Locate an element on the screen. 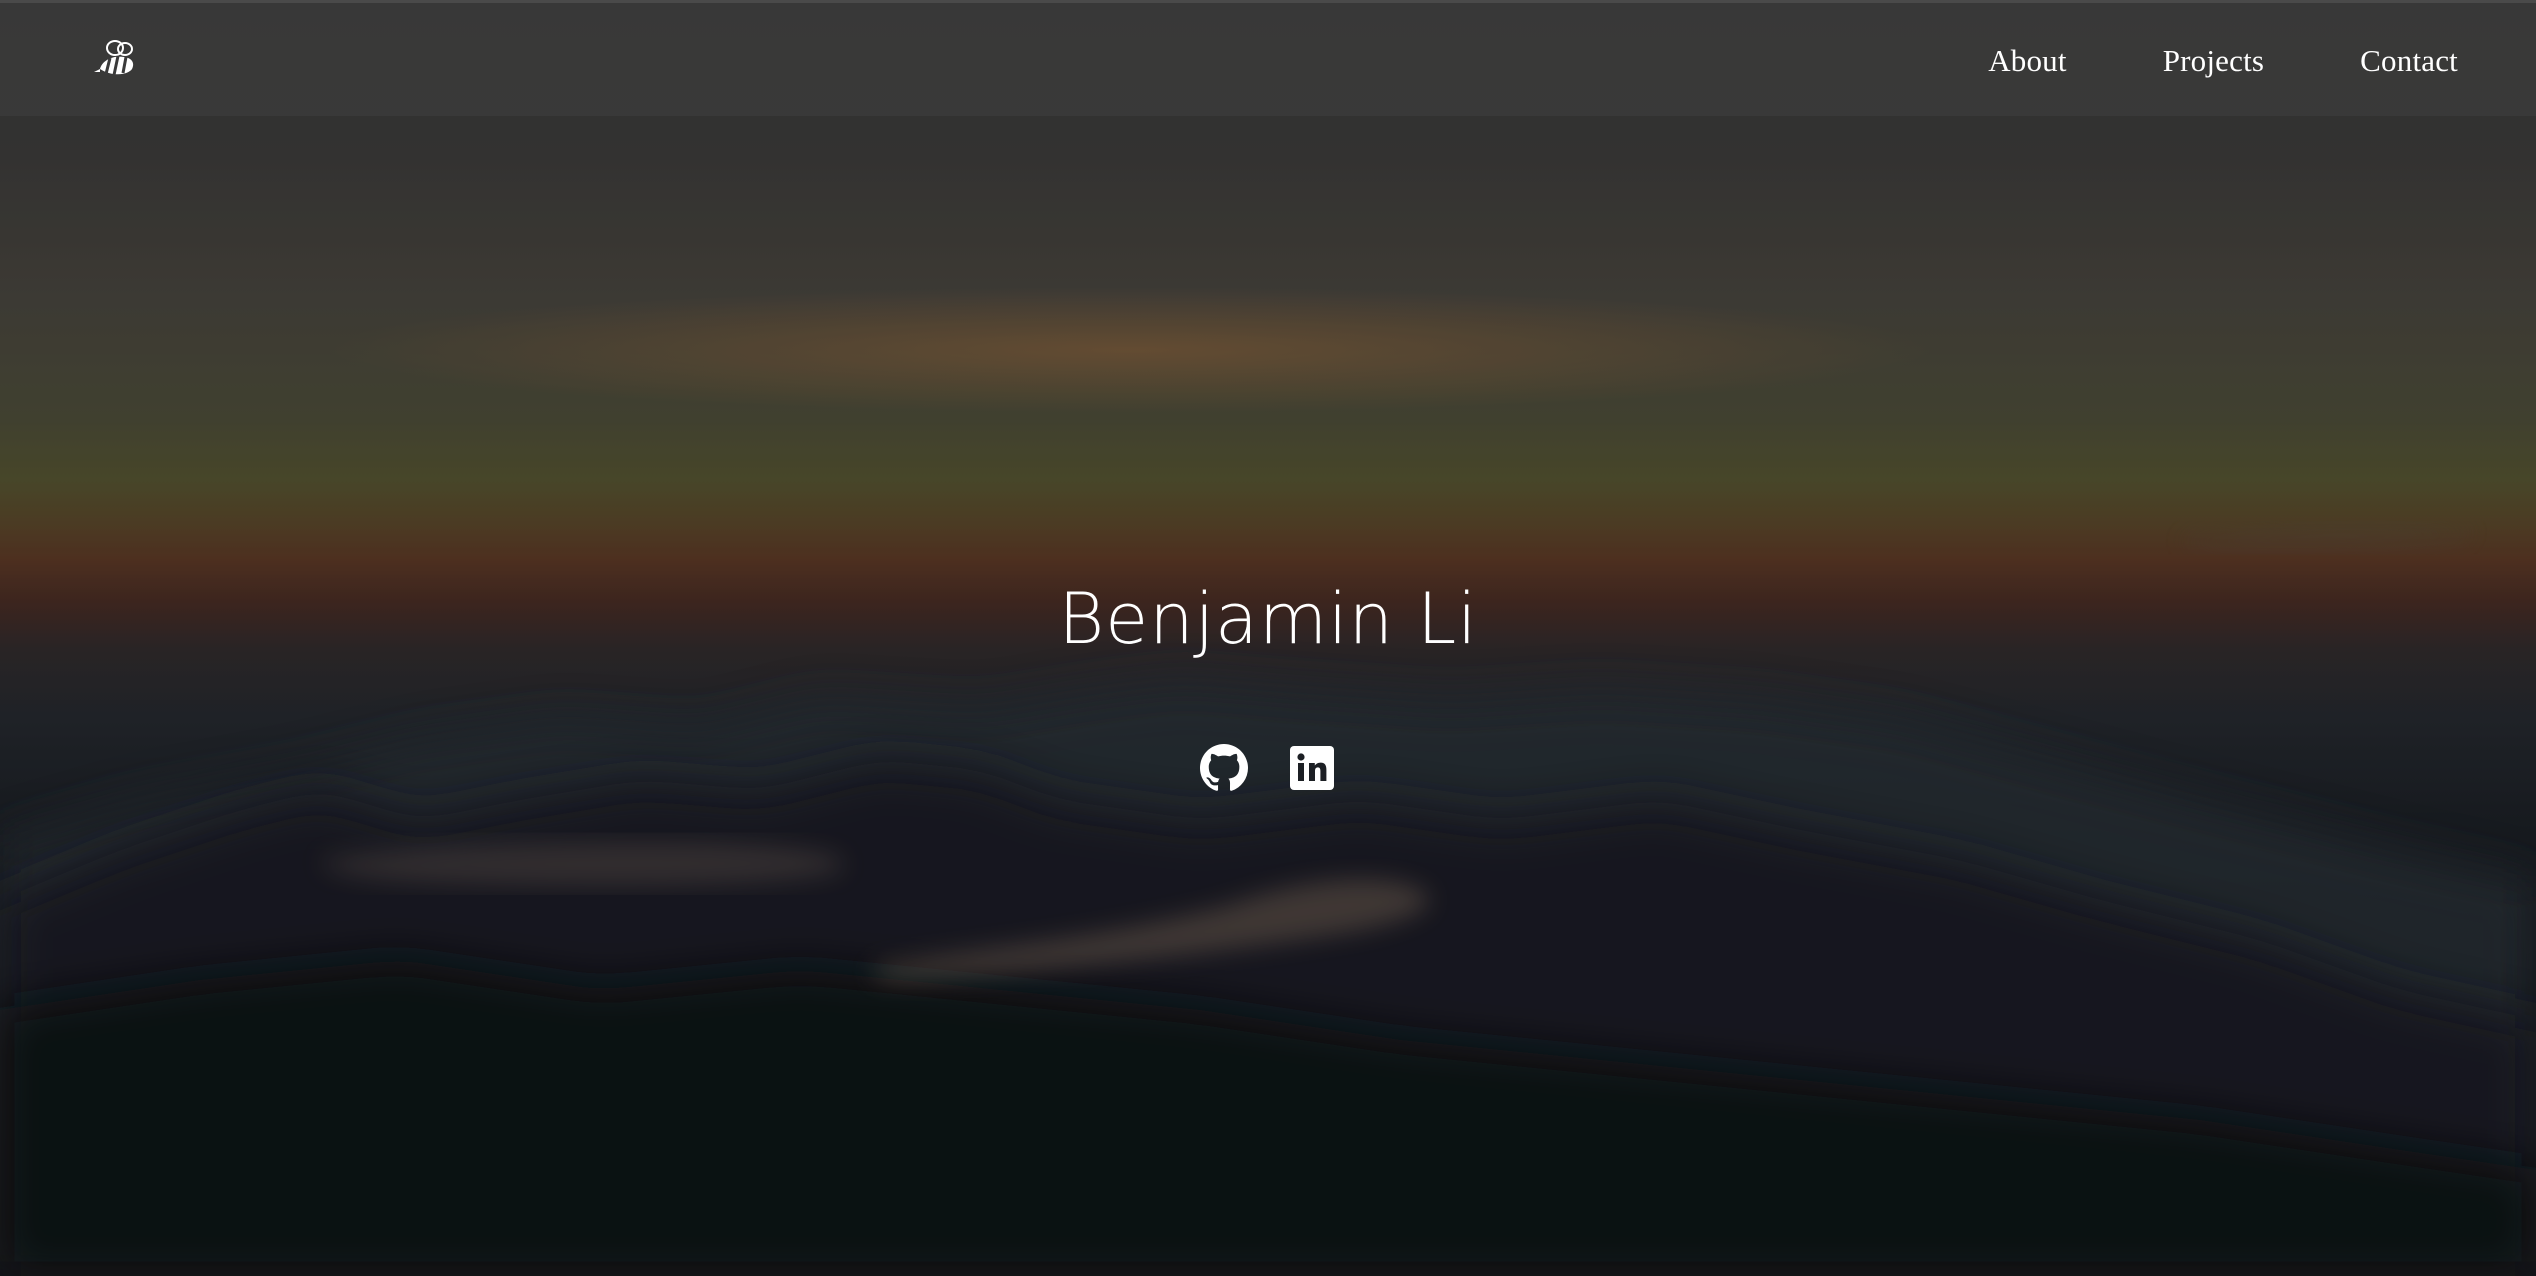 The width and height of the screenshot is (2536, 1276). nav-contact-link: Contact is located at coordinates (2409, 61).